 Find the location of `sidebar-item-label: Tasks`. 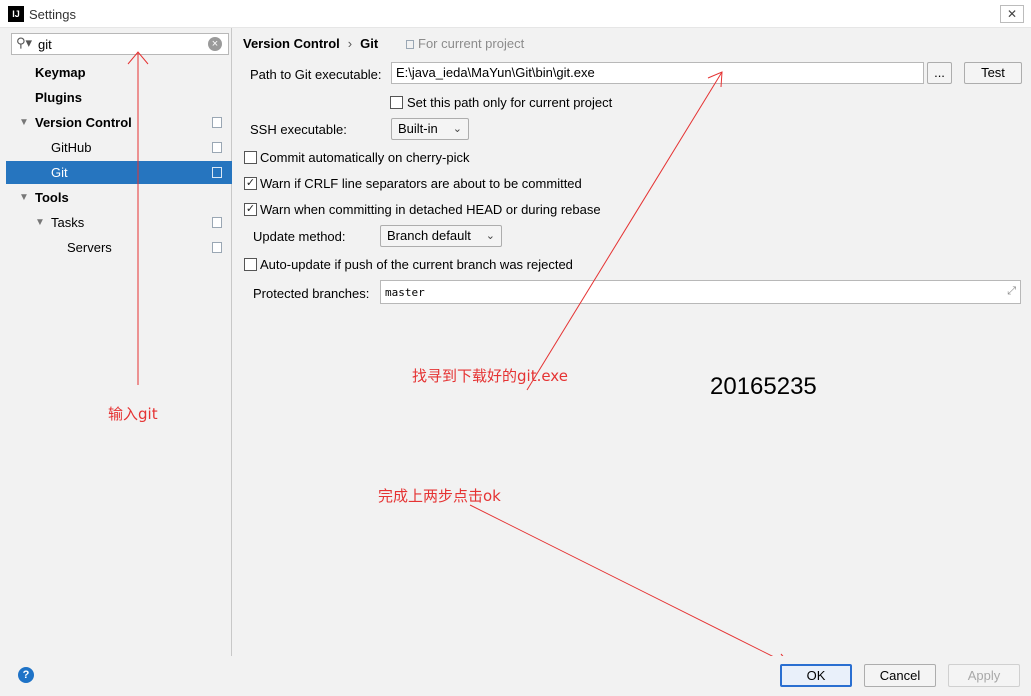

sidebar-item-label: Tasks is located at coordinates (68, 222).